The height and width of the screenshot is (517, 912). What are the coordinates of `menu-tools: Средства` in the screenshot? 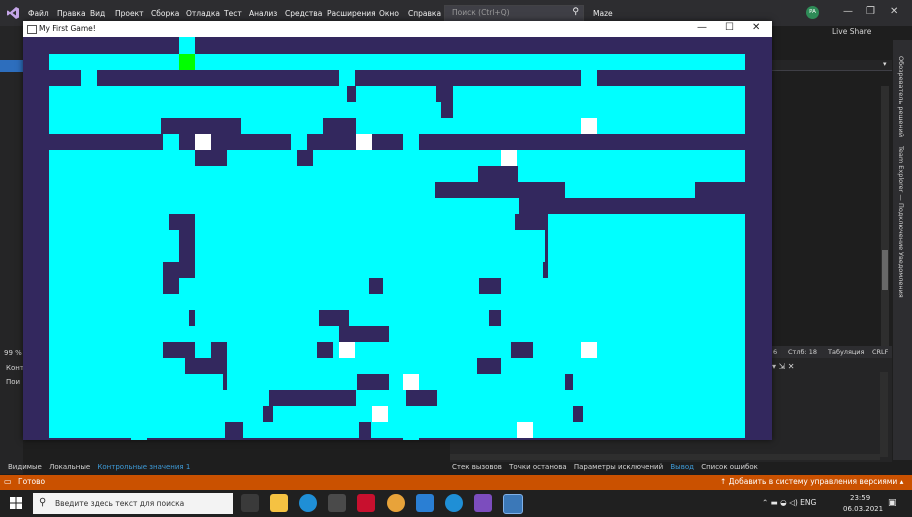 It's located at (303, 14).